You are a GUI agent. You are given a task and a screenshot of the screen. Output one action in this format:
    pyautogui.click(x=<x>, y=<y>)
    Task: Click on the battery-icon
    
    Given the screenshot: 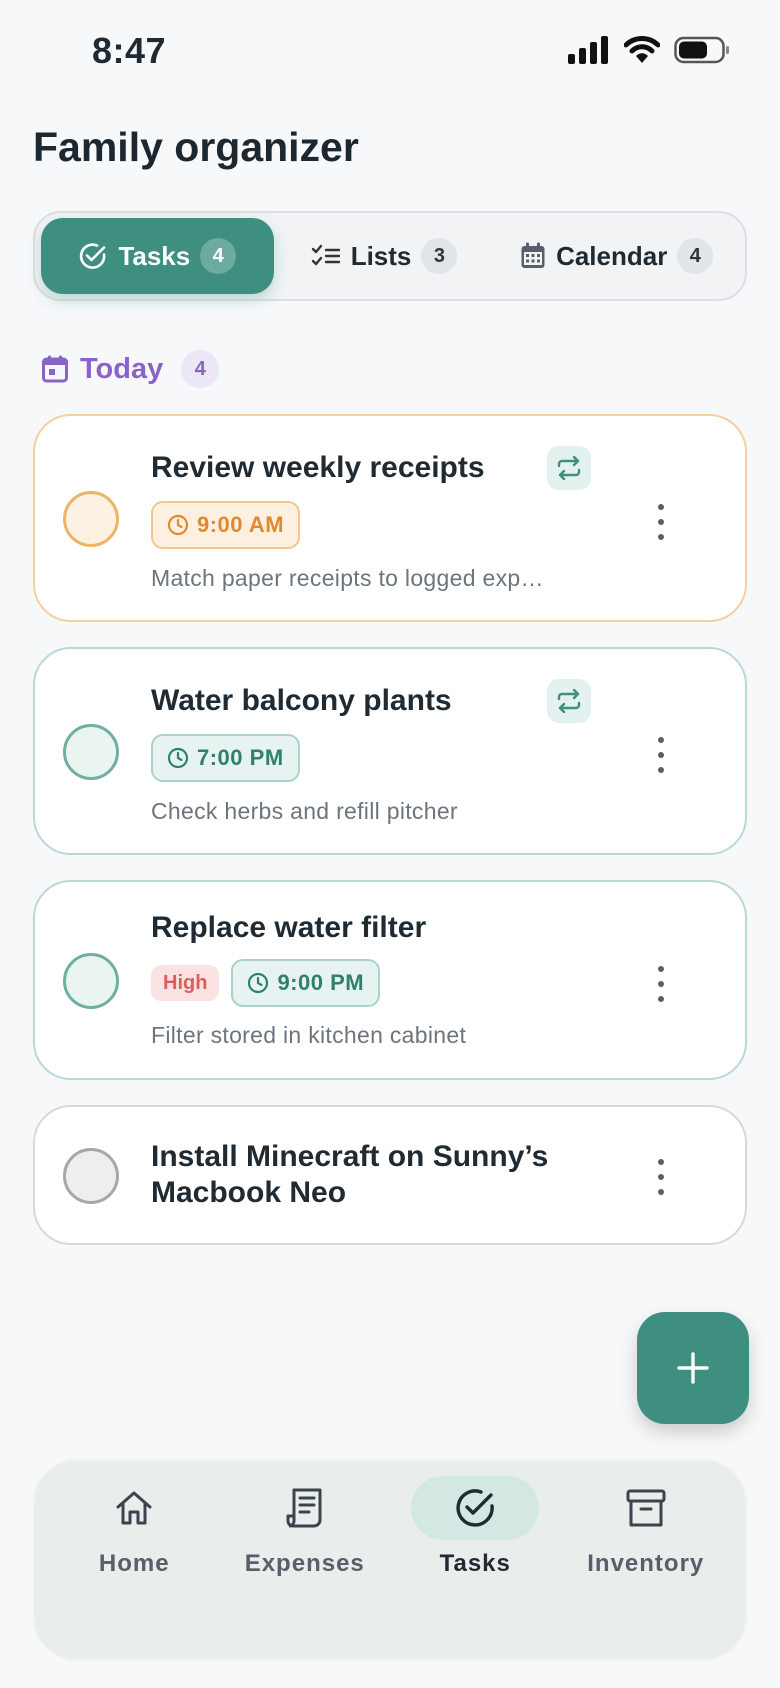 What is the action you would take?
    pyautogui.click(x=701, y=50)
    